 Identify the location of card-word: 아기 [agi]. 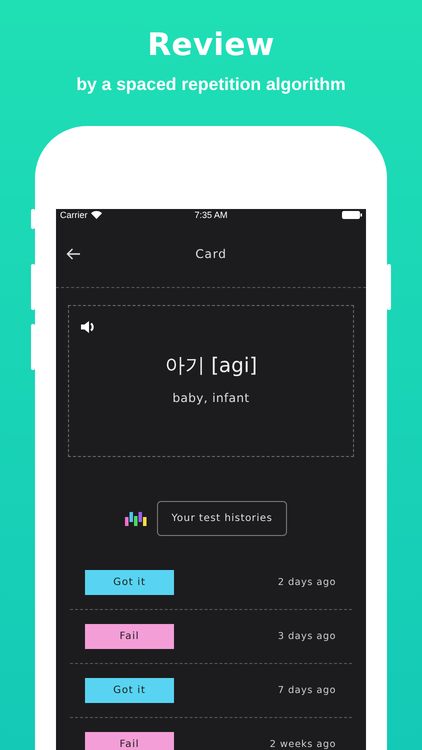
(211, 365).